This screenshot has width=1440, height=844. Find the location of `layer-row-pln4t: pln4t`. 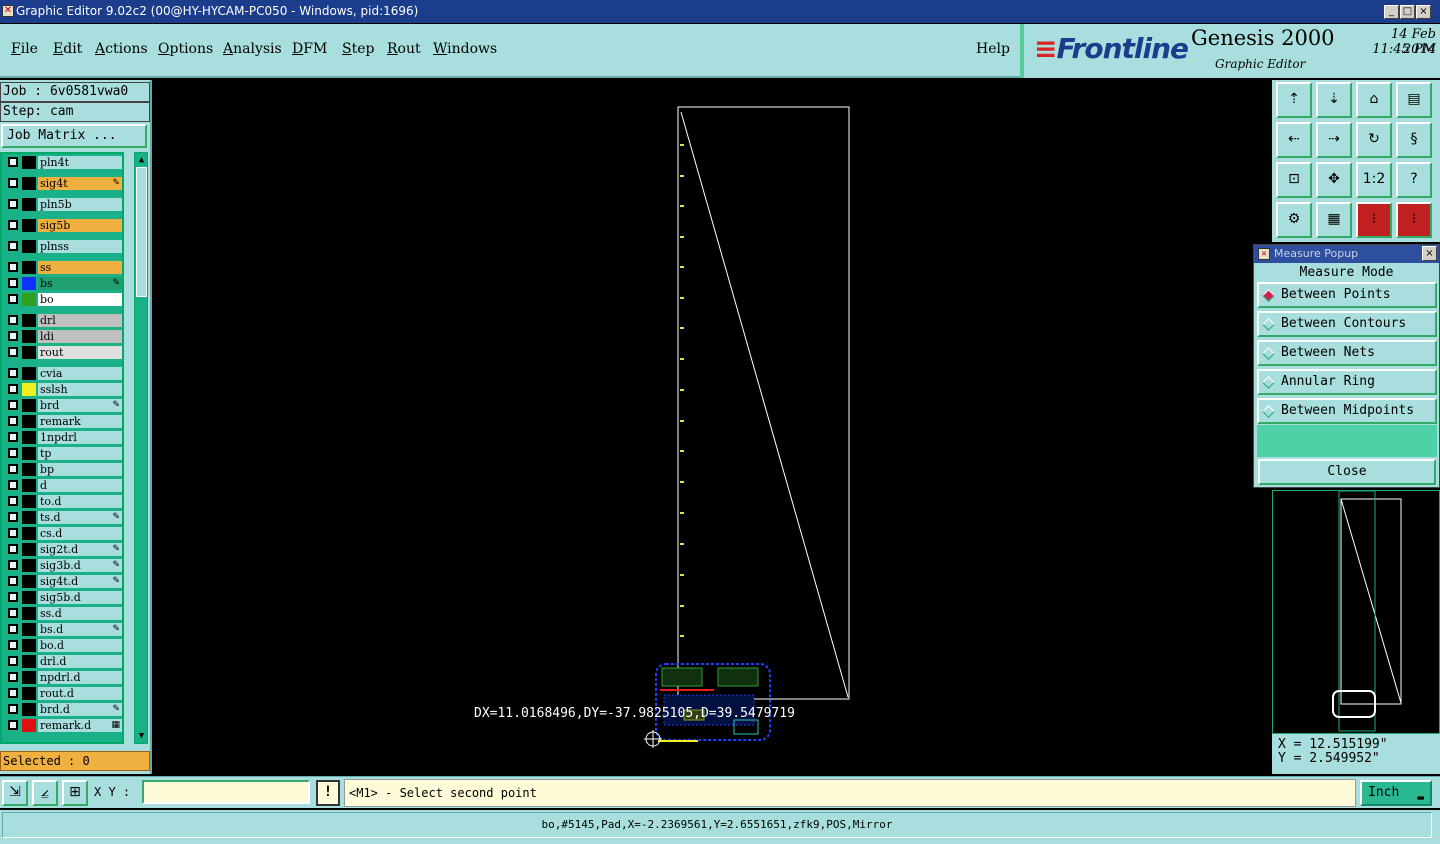

layer-row-pln4t: pln4t is located at coordinates (63, 162).